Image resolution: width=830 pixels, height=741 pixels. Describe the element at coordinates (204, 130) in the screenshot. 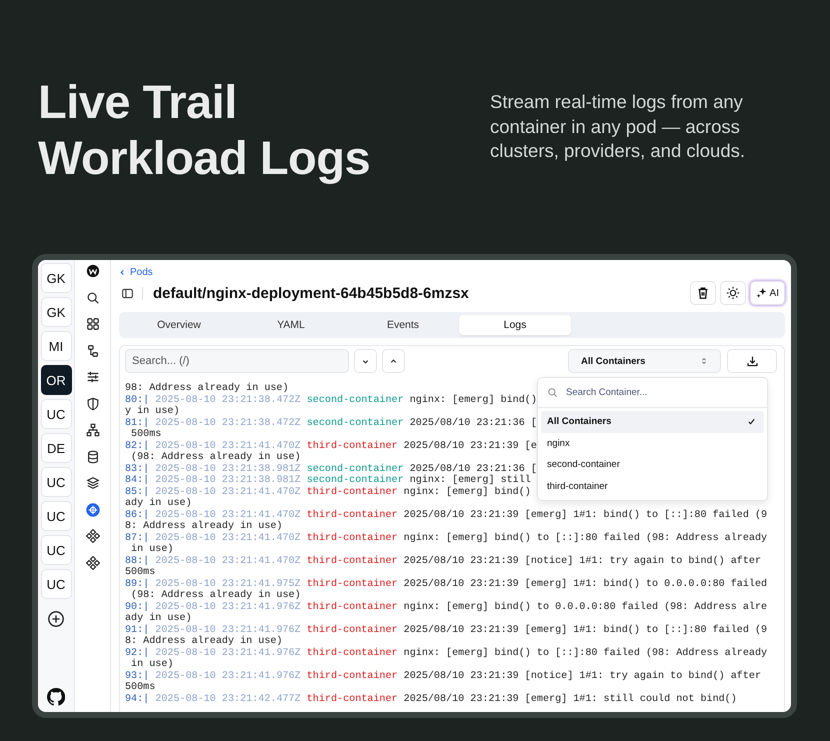

I see `headline: Live Trail Workload Logs` at that location.